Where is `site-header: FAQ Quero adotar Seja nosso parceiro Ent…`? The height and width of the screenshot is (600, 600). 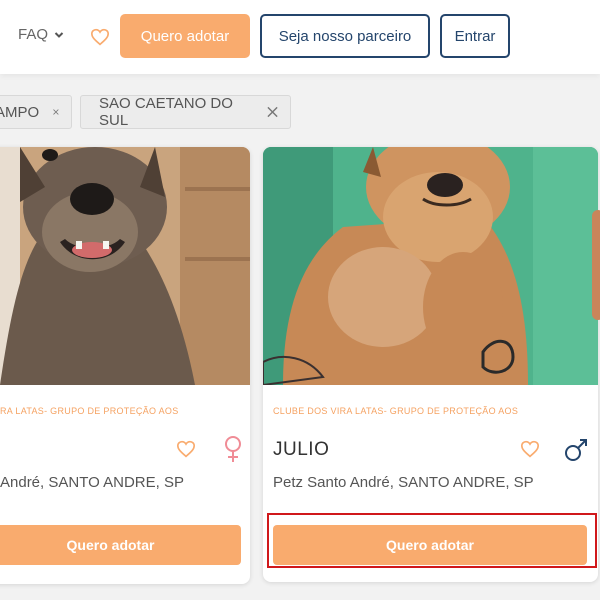 site-header: FAQ Quero adotar Seja nosso parceiro Ent… is located at coordinates (300, 37).